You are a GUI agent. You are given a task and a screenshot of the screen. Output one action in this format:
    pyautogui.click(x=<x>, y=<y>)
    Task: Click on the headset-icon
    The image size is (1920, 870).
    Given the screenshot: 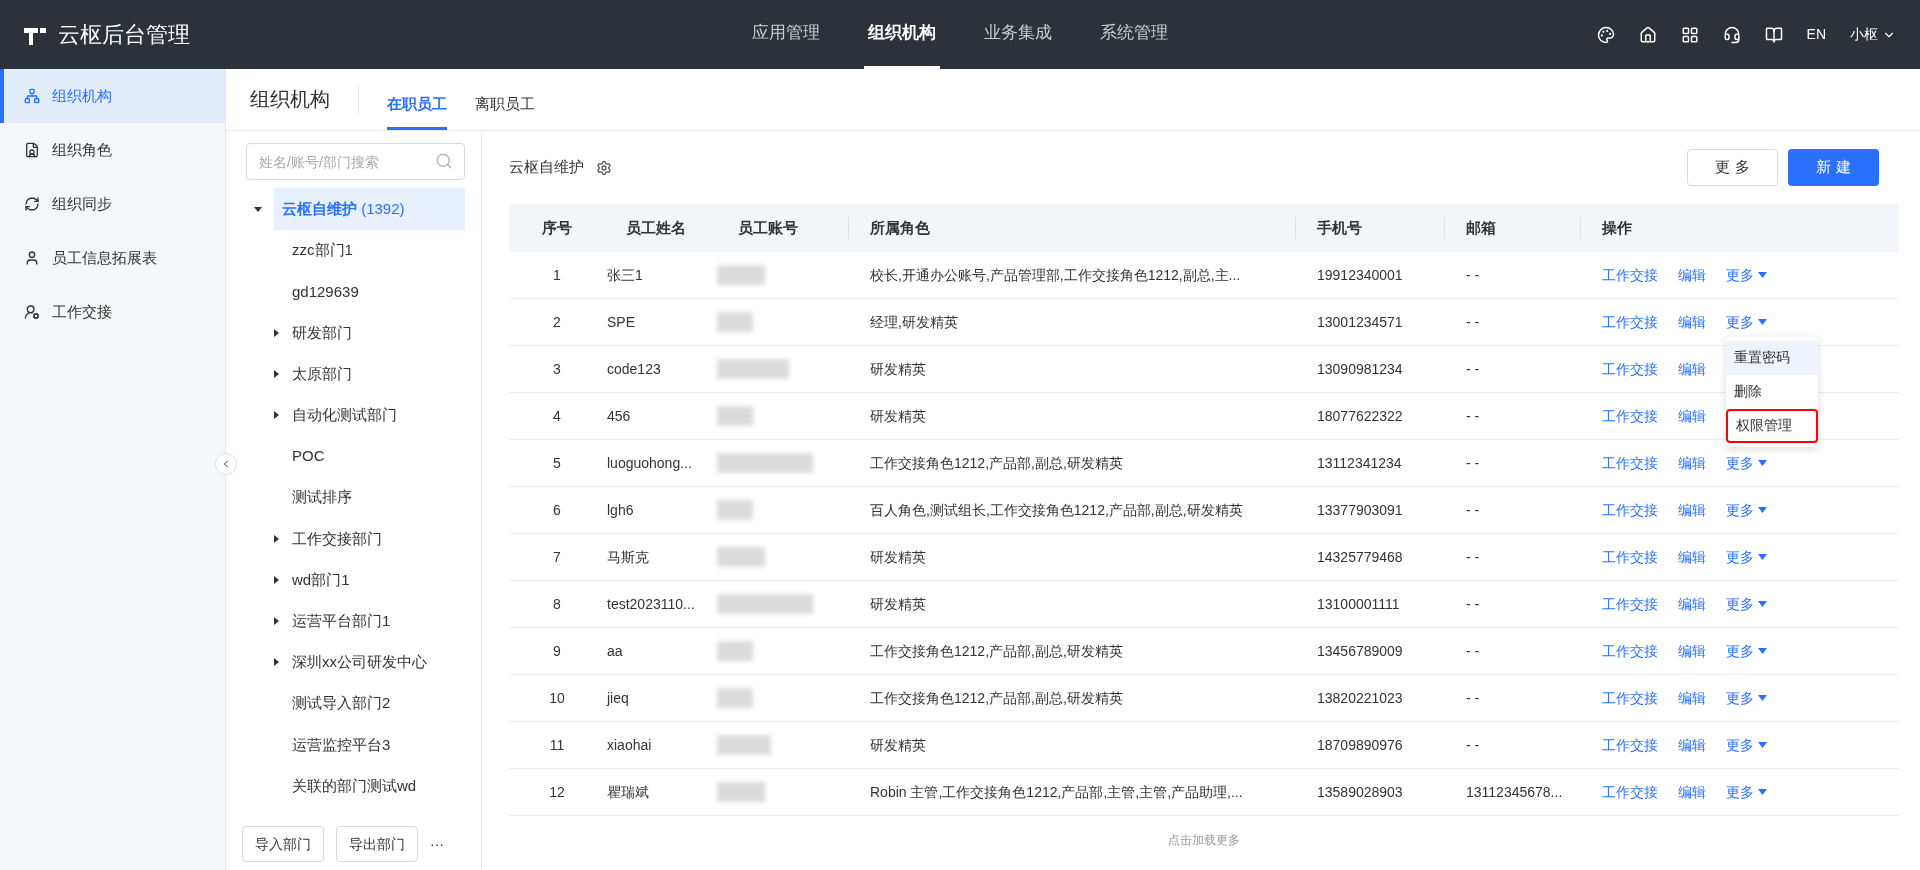 What is the action you would take?
    pyautogui.click(x=1731, y=34)
    